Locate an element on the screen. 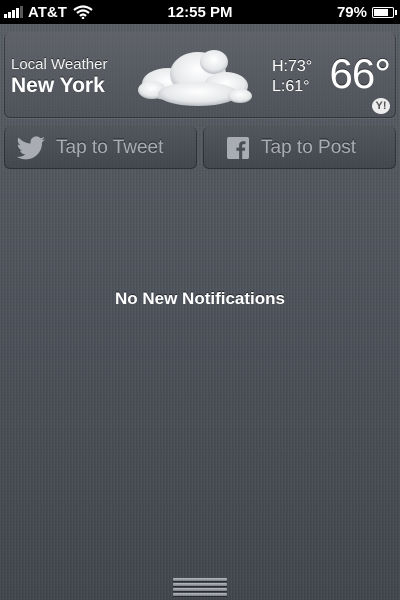  weather-city: New York is located at coordinates (58, 85).